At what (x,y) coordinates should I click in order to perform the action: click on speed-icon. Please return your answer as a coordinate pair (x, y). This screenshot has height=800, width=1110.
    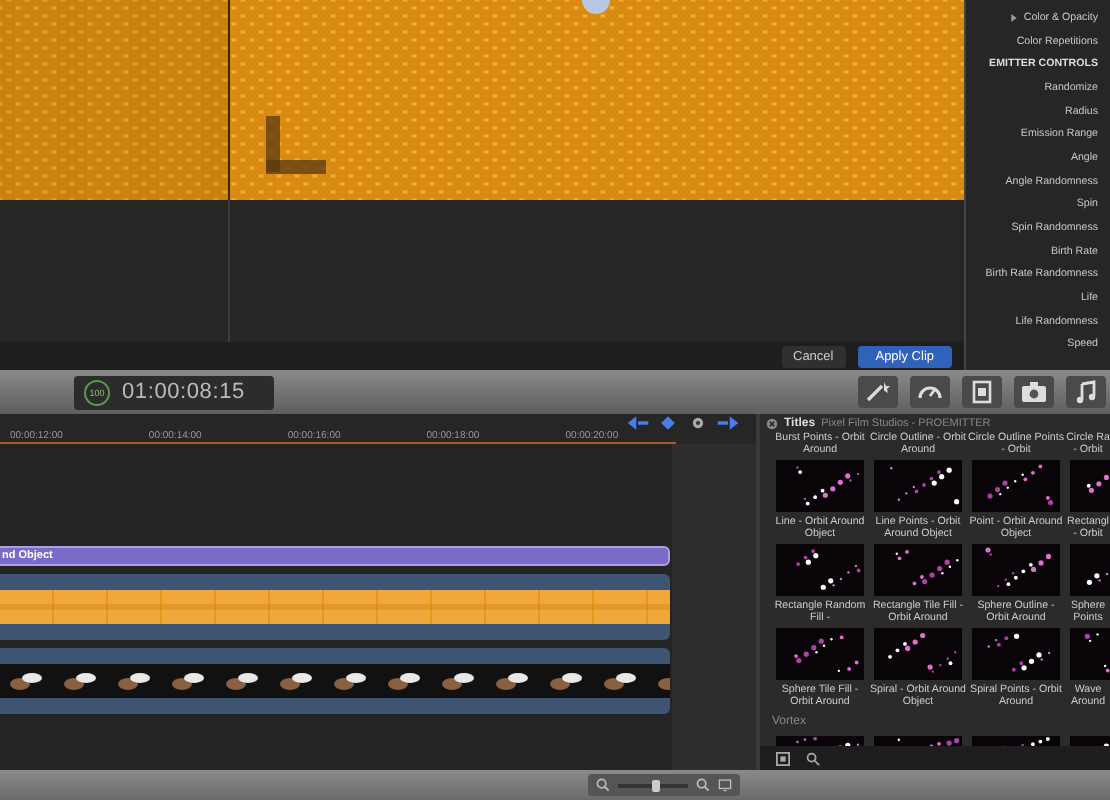
    Looking at the image, I should click on (930, 392).